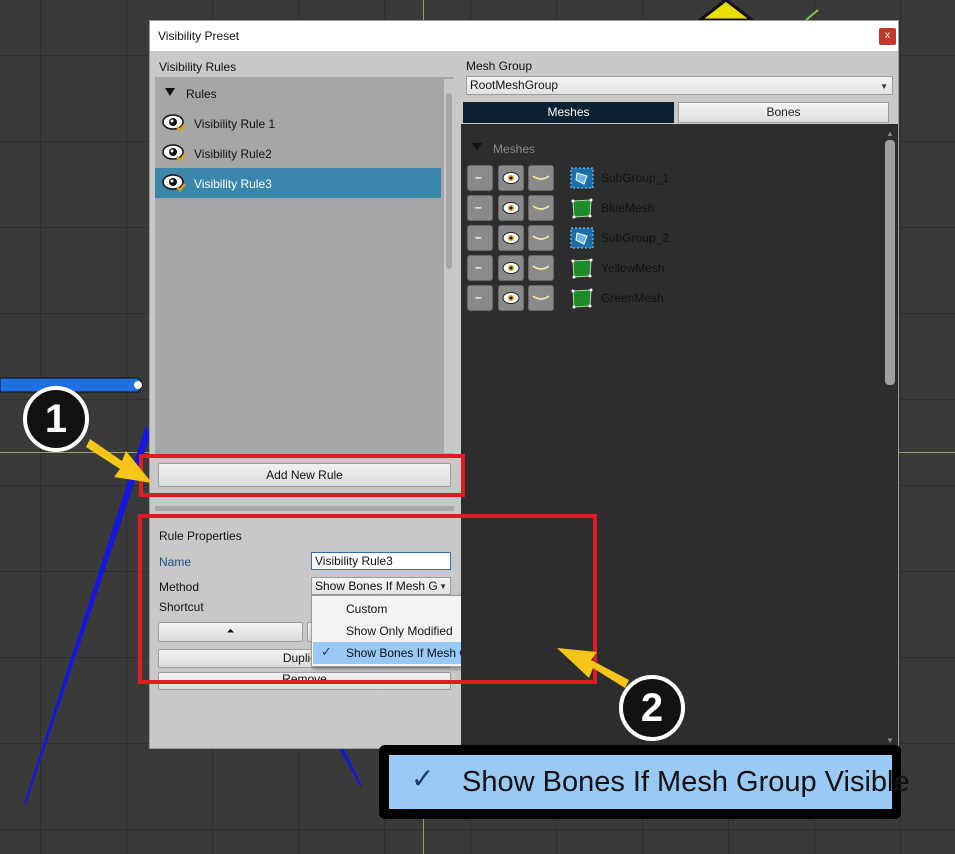 The height and width of the screenshot is (854, 955). I want to click on mesh-name: SubGroup_1, so click(635, 178).